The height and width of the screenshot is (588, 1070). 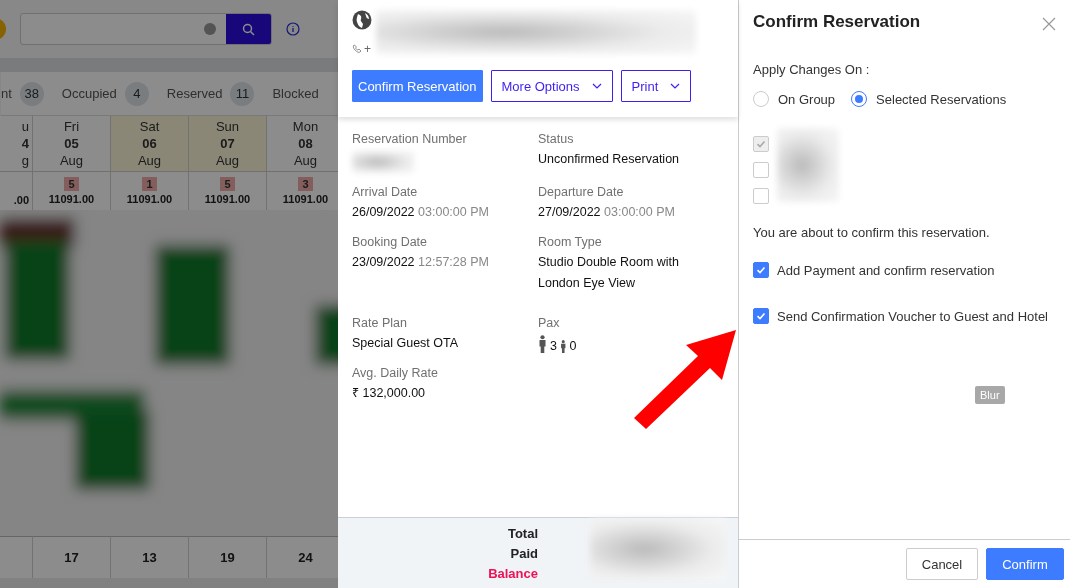 I want to click on option-checkbox: Add Payment and confirm reservation, so click(x=904, y=270).